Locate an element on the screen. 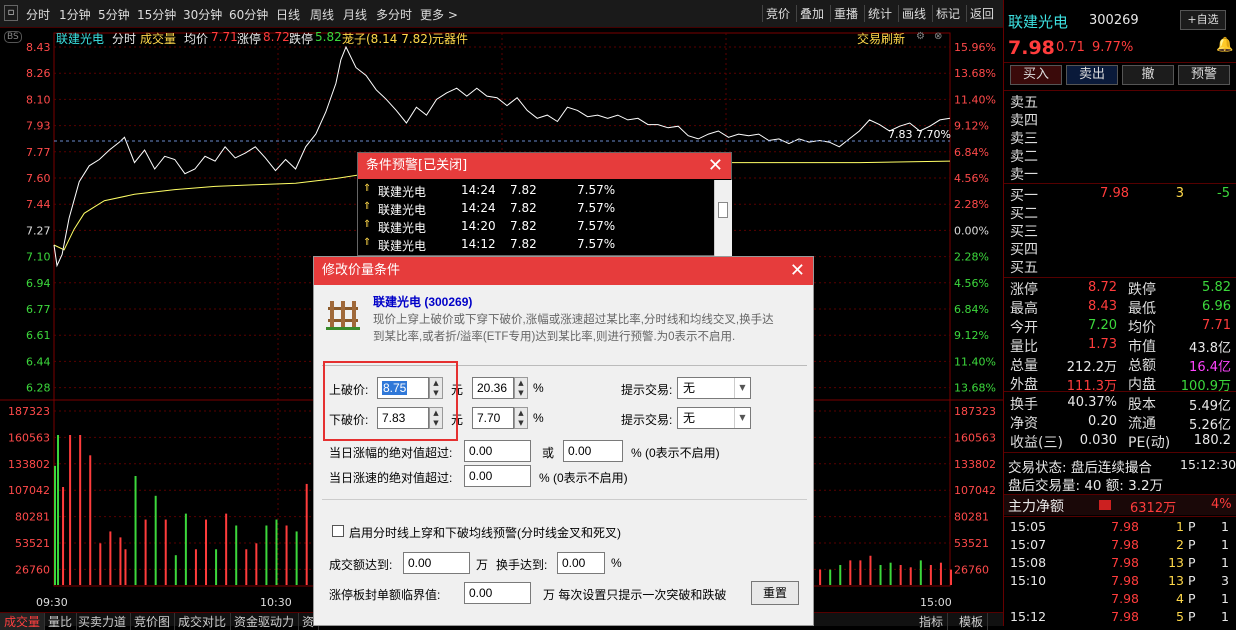 This screenshot has height=630, width=1236. scrollbar is located at coordinates (723, 218).